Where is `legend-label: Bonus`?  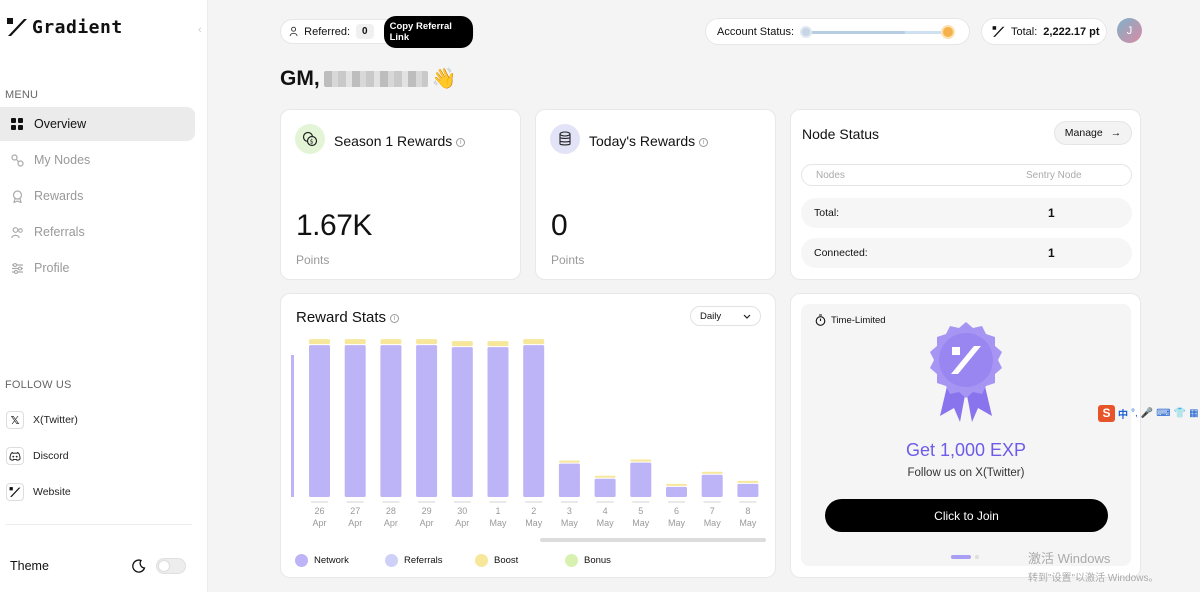 legend-label: Bonus is located at coordinates (597, 560).